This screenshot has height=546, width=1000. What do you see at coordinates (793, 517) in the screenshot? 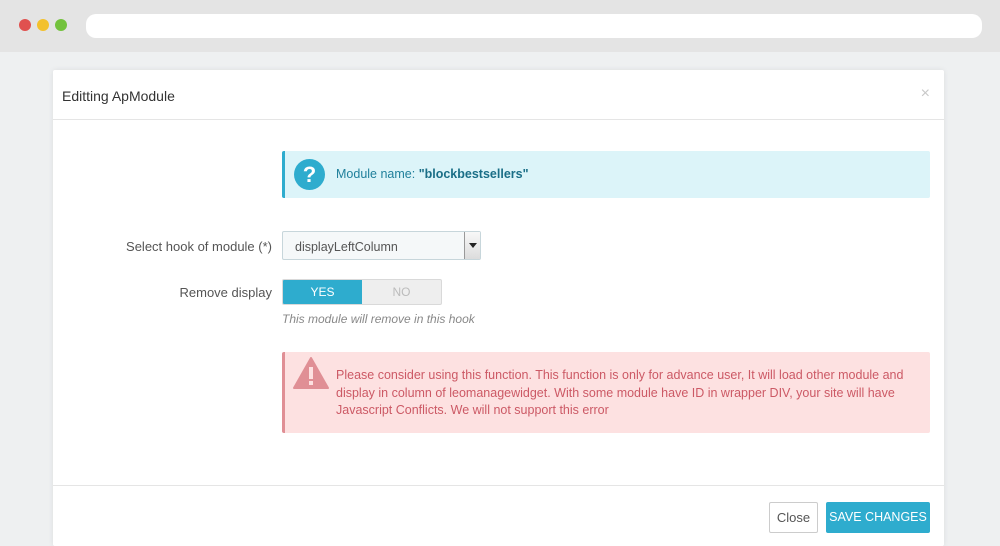
I see `close-button: Close` at bounding box center [793, 517].